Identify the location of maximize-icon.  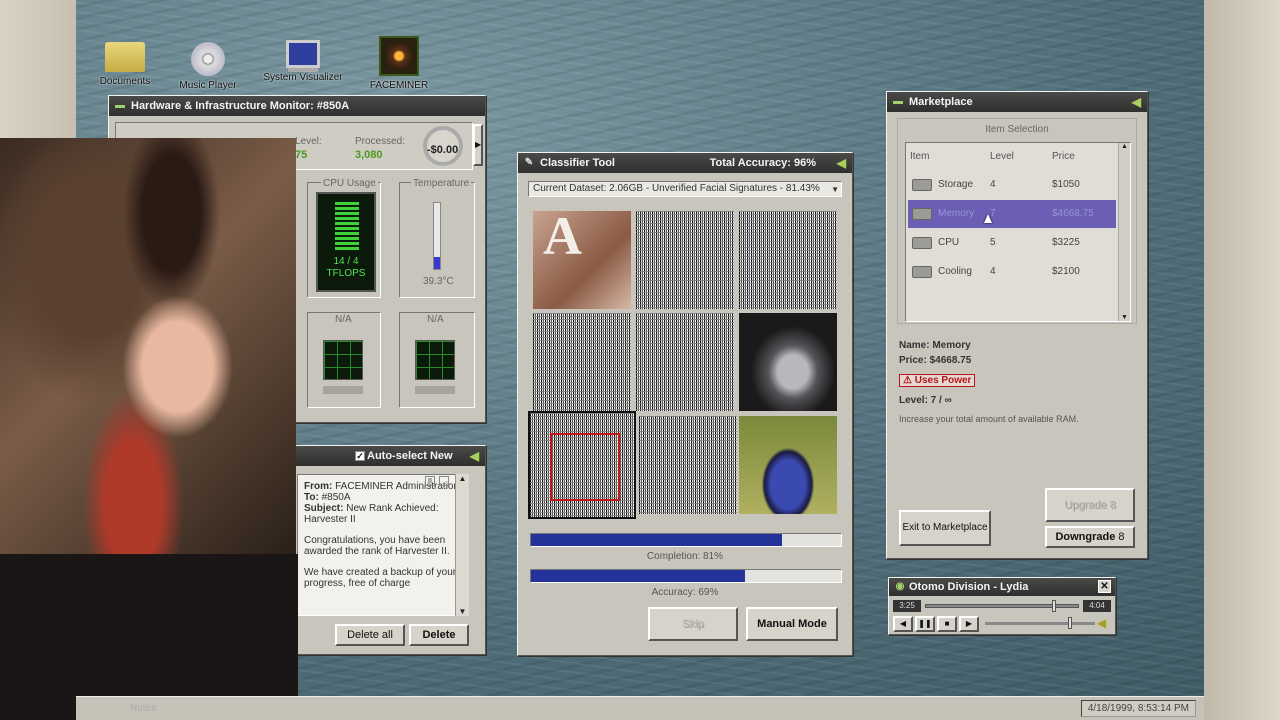
(444, 481).